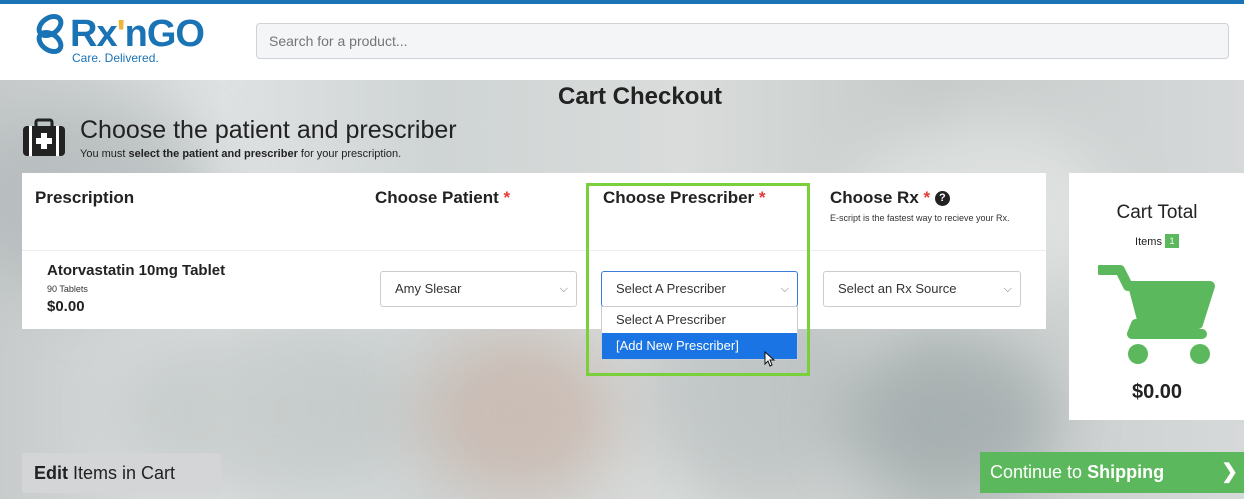 This screenshot has width=1244, height=499. I want to click on search-input, so click(742, 41).